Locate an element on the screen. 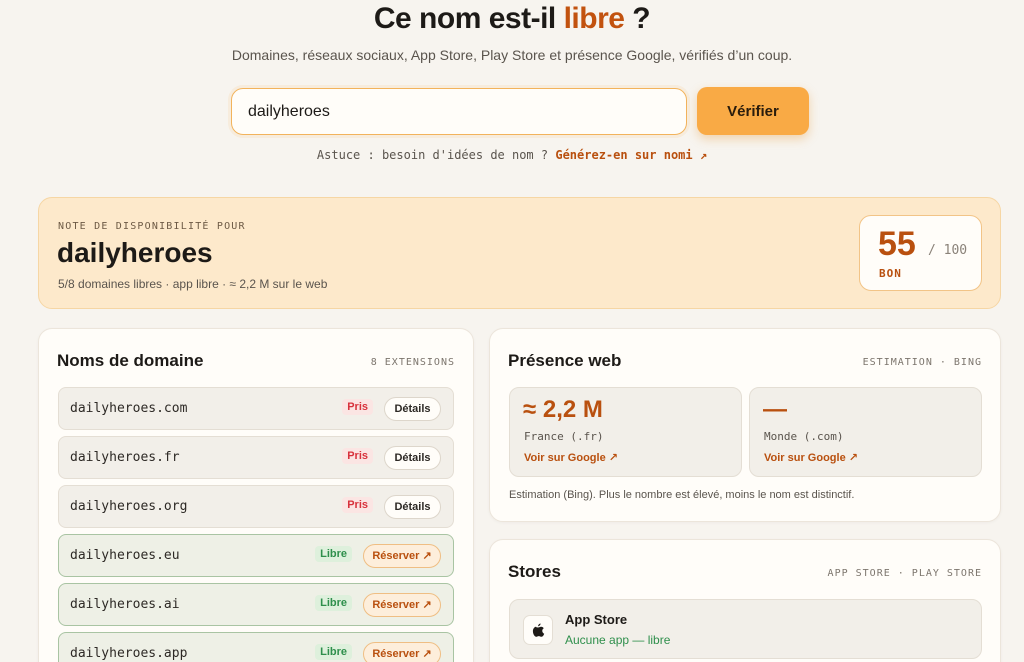  score-eyebrow: NOTE DE DISPONIBILITÉ POUR is located at coordinates (152, 226).